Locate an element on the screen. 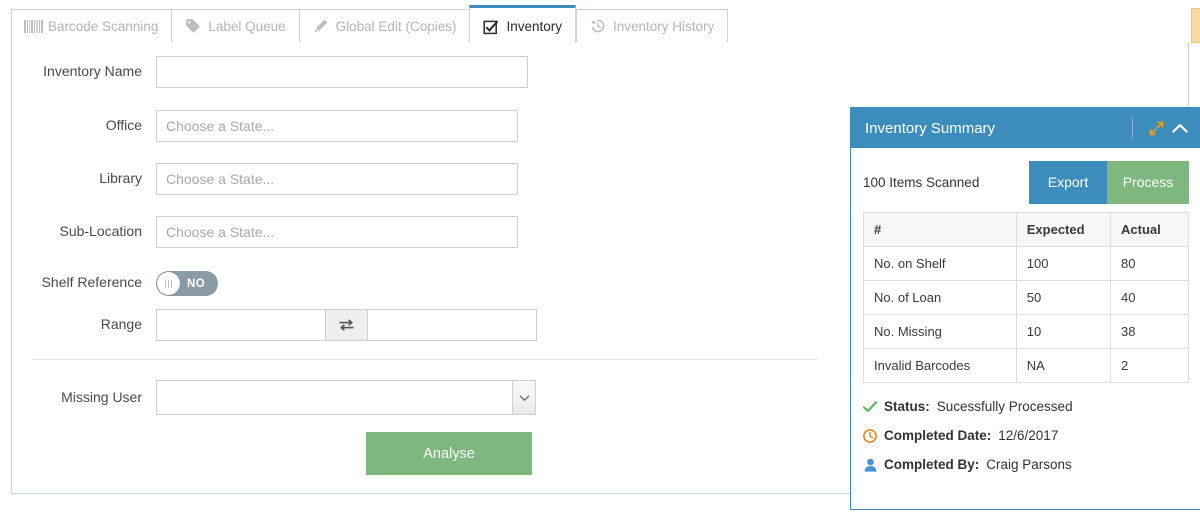 Image resolution: width=1200 pixels, height=512 pixels. tab-label-queue: Label Queue is located at coordinates (235, 26).